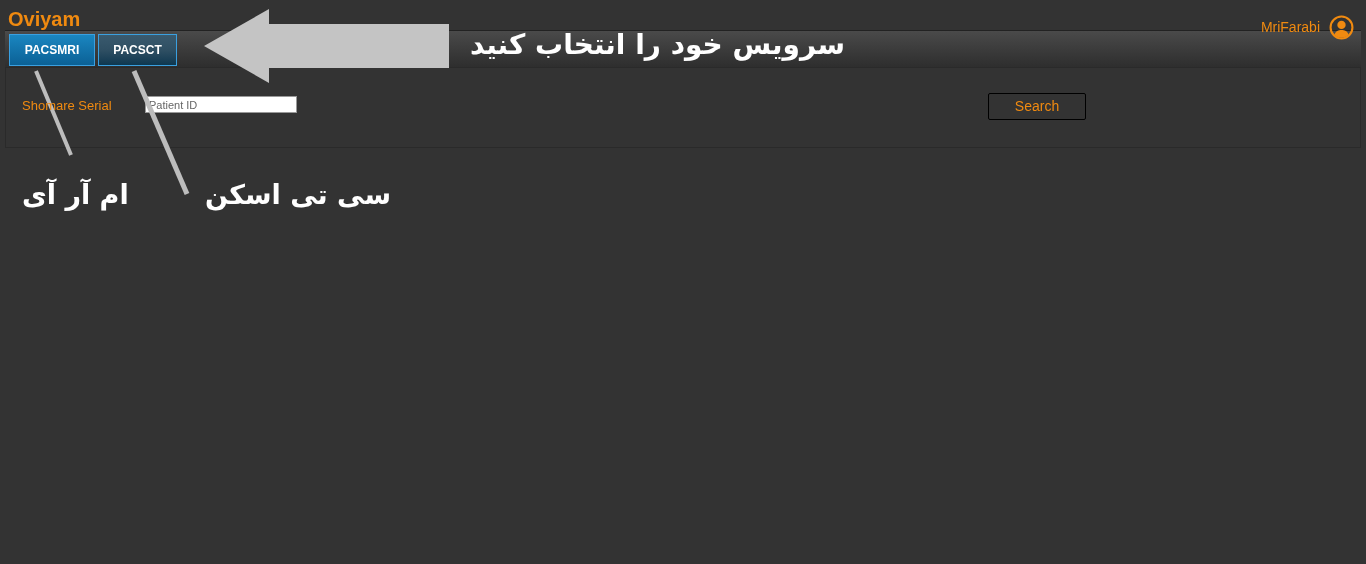 Image resolution: width=1366 pixels, height=564 pixels. I want to click on service-tab: PACSMRI, so click(52, 50).